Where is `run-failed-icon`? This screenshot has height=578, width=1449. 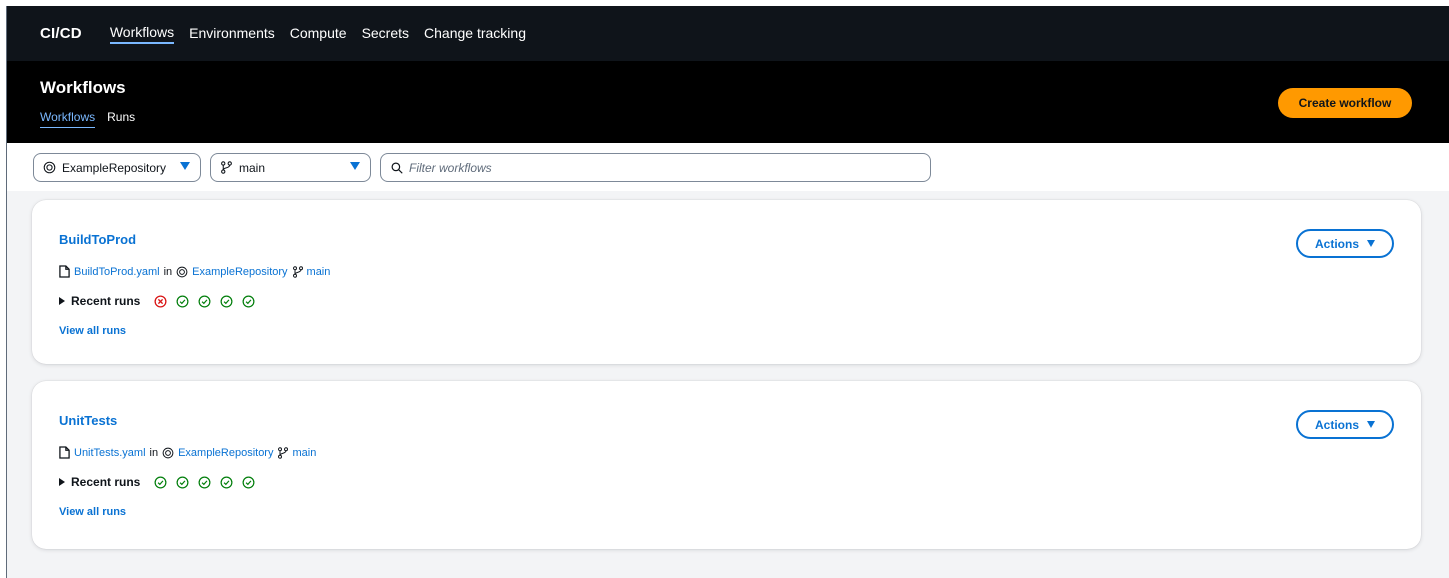 run-failed-icon is located at coordinates (160, 301).